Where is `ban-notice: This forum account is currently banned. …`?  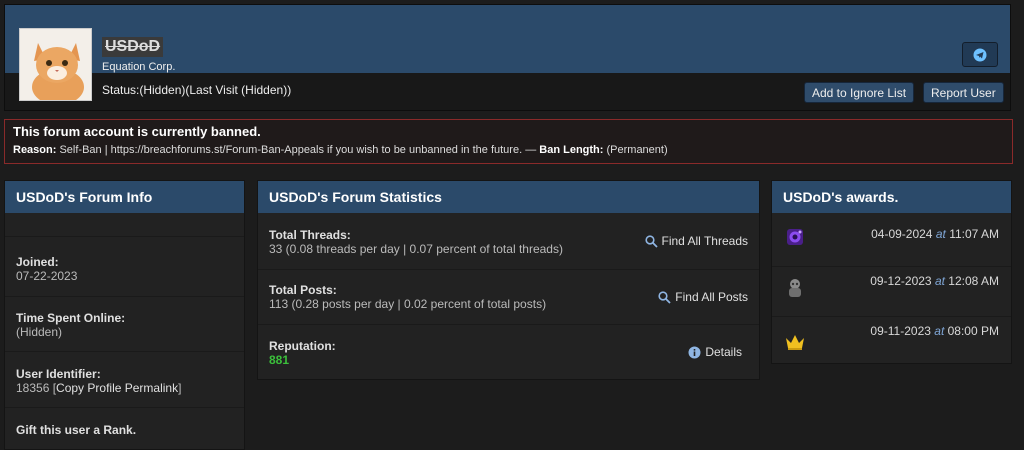 ban-notice: This forum account is currently banned. … is located at coordinates (508, 141).